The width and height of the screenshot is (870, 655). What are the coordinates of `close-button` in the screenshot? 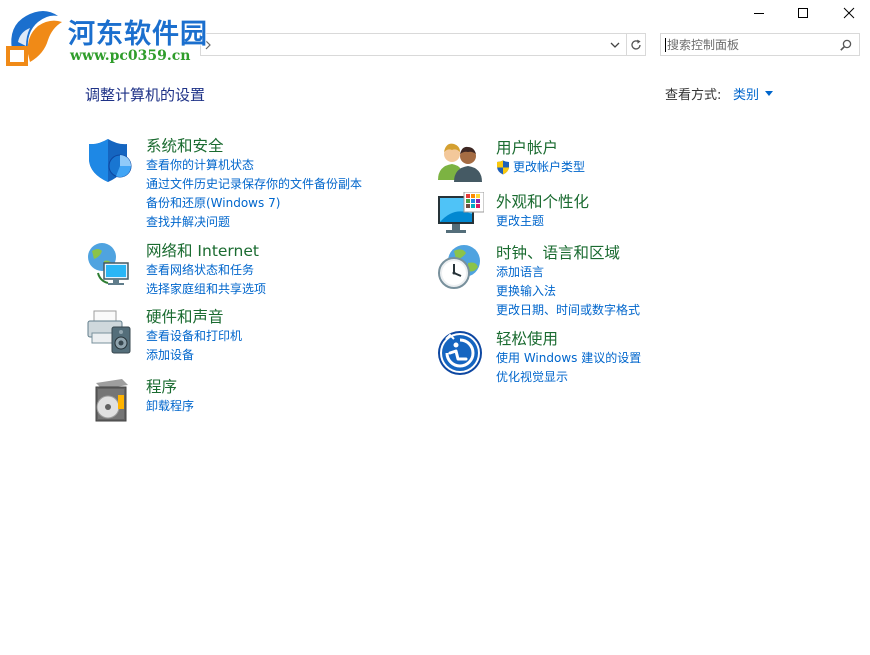 It's located at (848, 13).